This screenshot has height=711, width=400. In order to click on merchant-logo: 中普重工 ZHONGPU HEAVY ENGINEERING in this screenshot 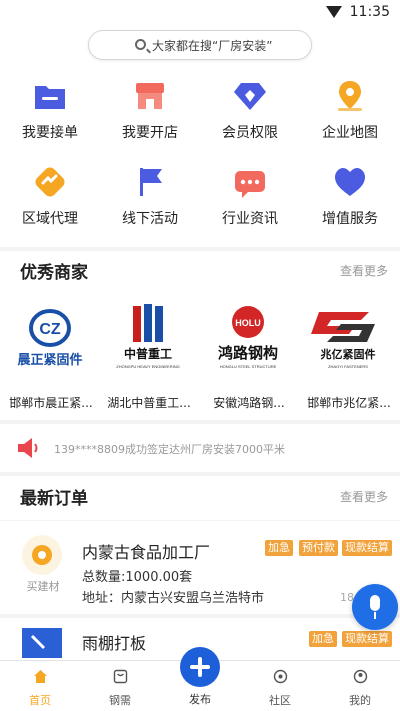, I will do `click(148, 337)`.